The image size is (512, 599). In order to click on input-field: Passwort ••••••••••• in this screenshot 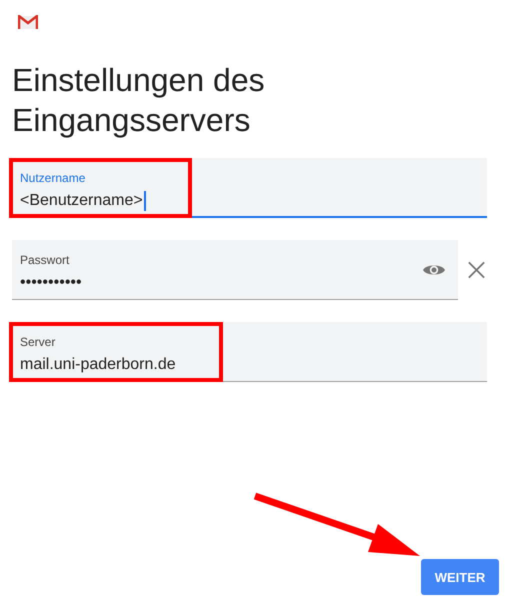, I will do `click(235, 270)`.